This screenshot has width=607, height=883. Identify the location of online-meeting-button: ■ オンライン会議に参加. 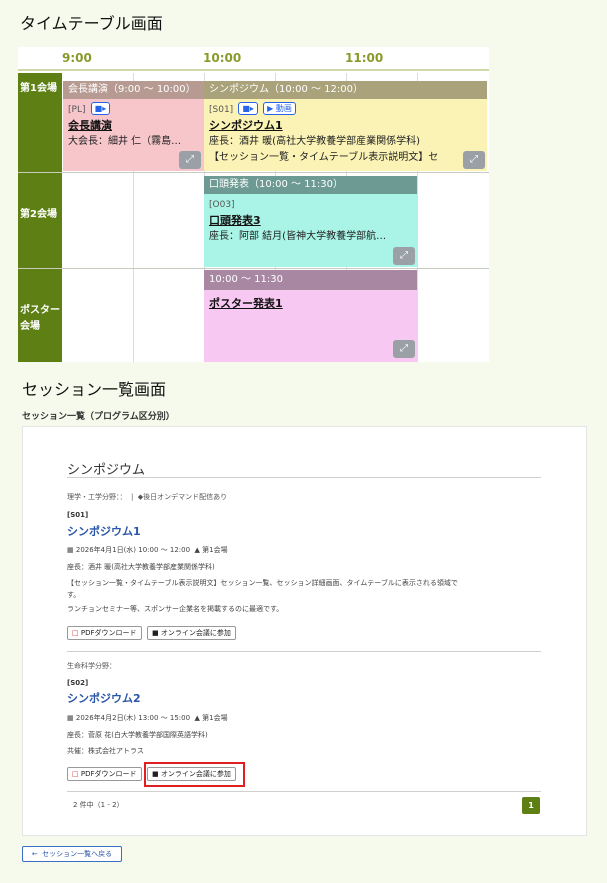
(191, 633).